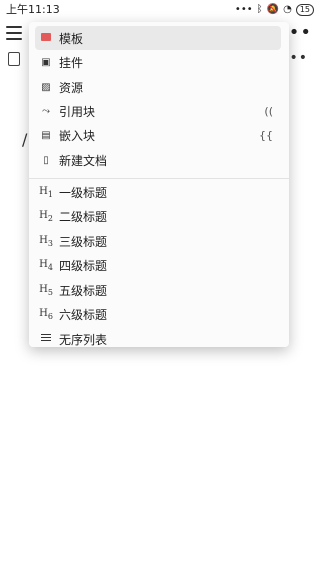  I want to click on menu-item-label: 无序列表, so click(83, 339).